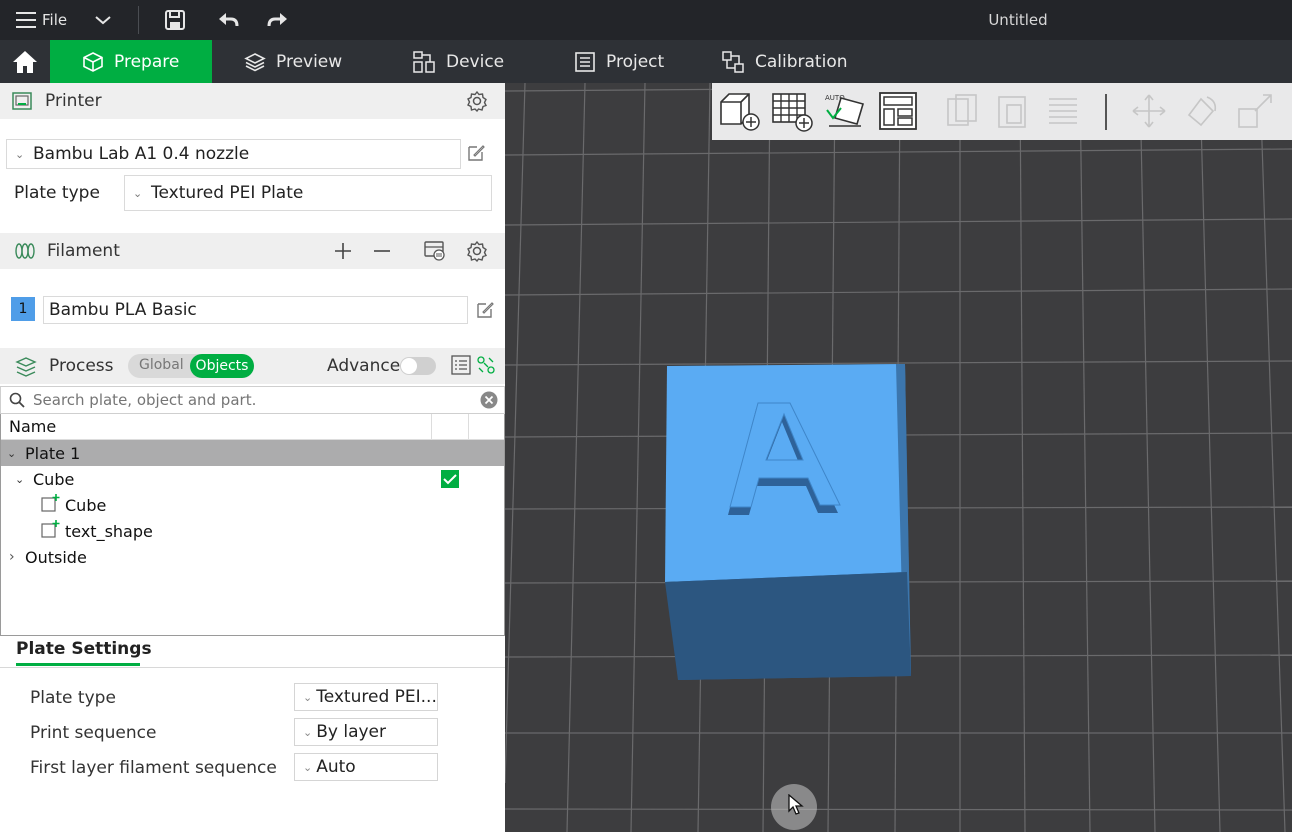 This screenshot has height=832, width=1292. What do you see at coordinates (792, 111) in the screenshot?
I see `add-plate-button` at bounding box center [792, 111].